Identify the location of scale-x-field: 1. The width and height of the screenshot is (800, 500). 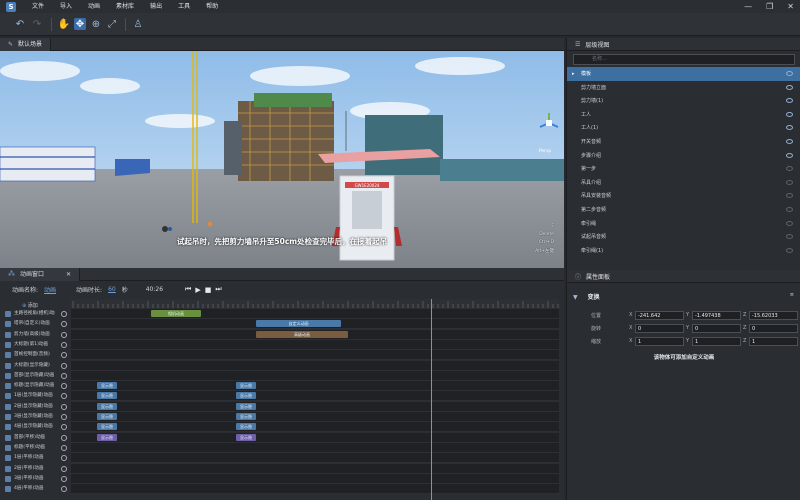
(659, 341).